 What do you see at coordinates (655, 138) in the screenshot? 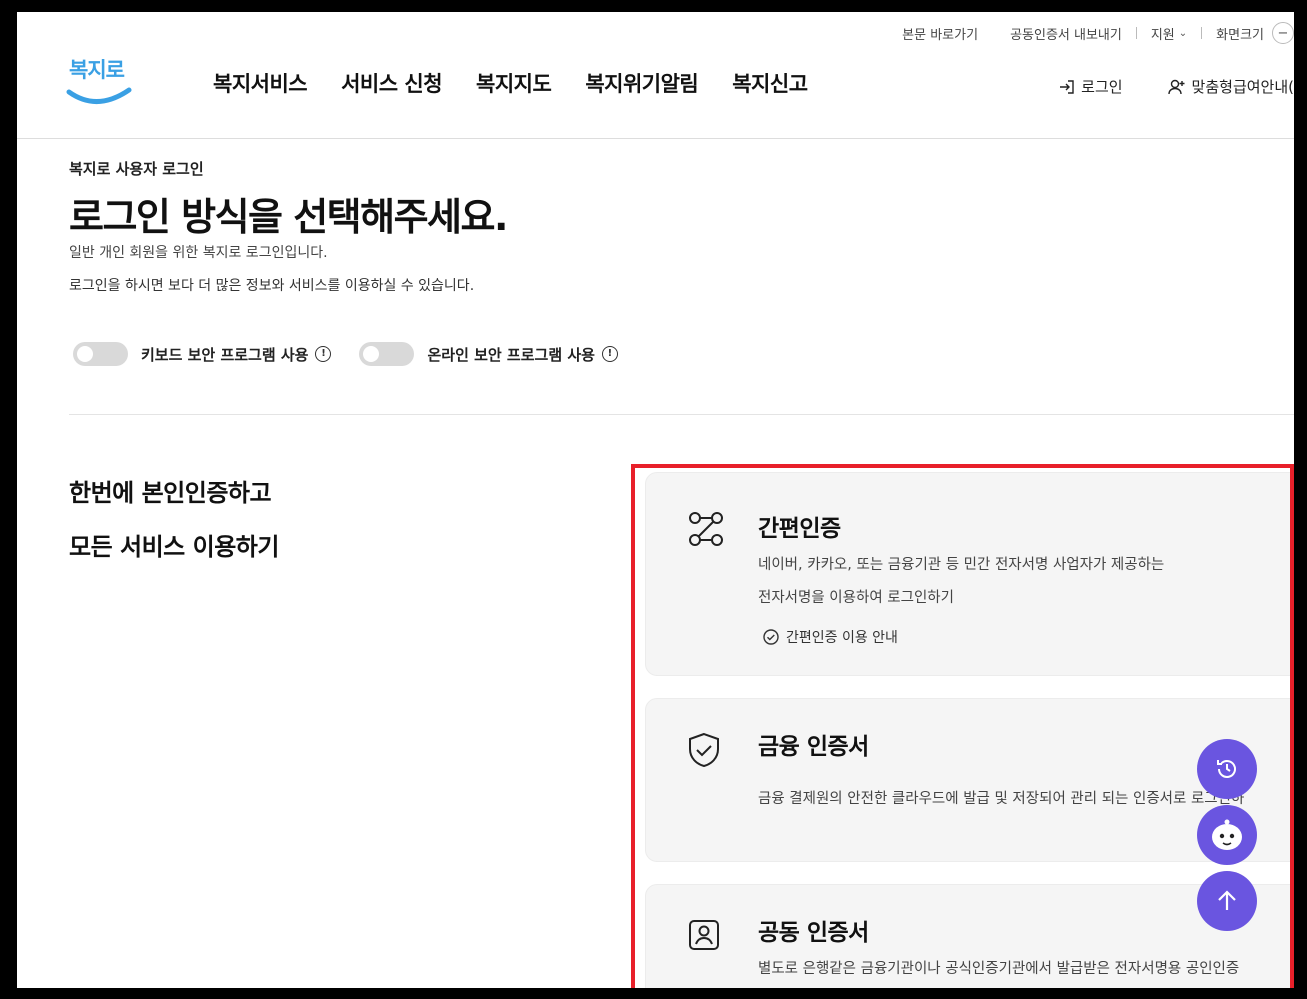
I see `header-divider` at bounding box center [655, 138].